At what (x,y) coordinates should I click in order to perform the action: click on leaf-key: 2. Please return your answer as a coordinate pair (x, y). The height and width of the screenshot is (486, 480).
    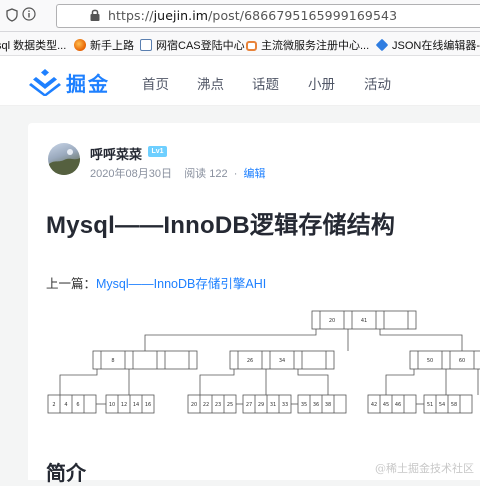
    Looking at the image, I should click on (53, 405).